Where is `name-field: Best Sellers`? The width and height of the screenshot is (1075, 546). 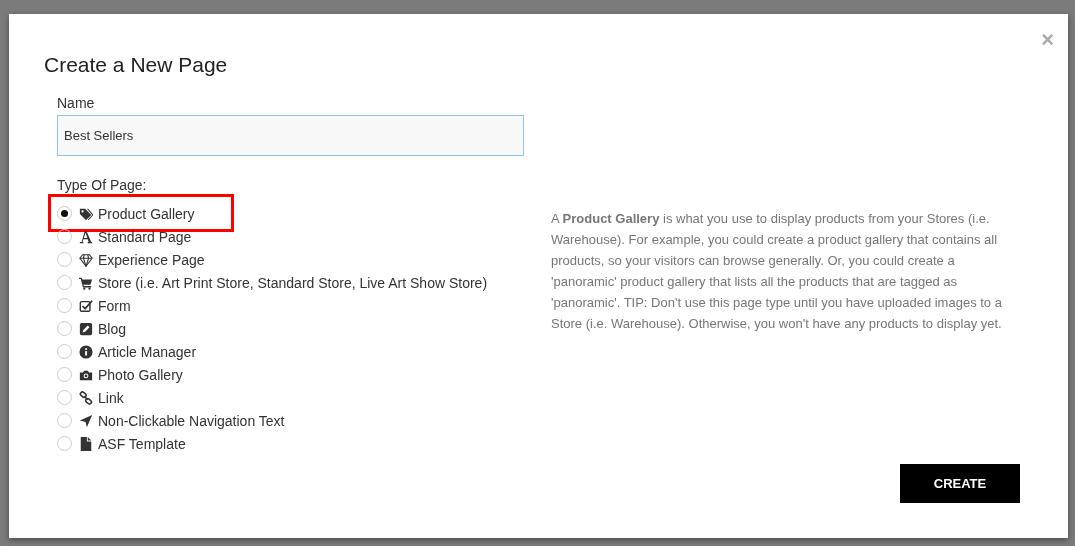 name-field: Best Sellers is located at coordinates (290, 135).